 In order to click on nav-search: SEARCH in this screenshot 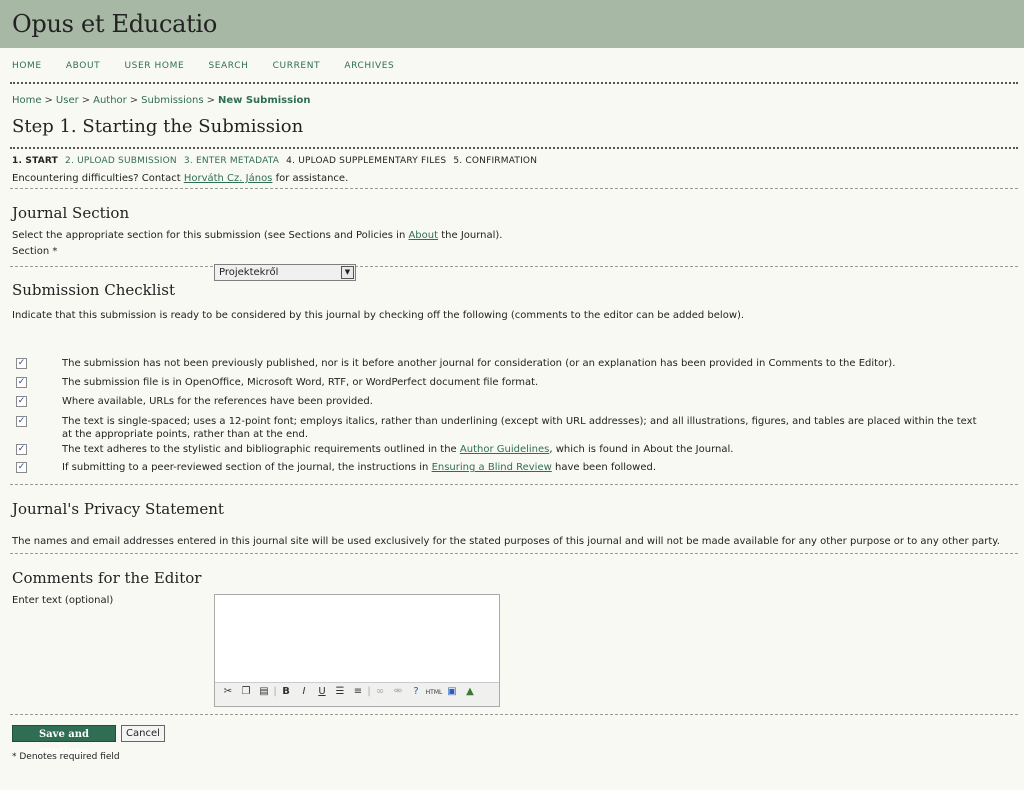, I will do `click(228, 66)`.